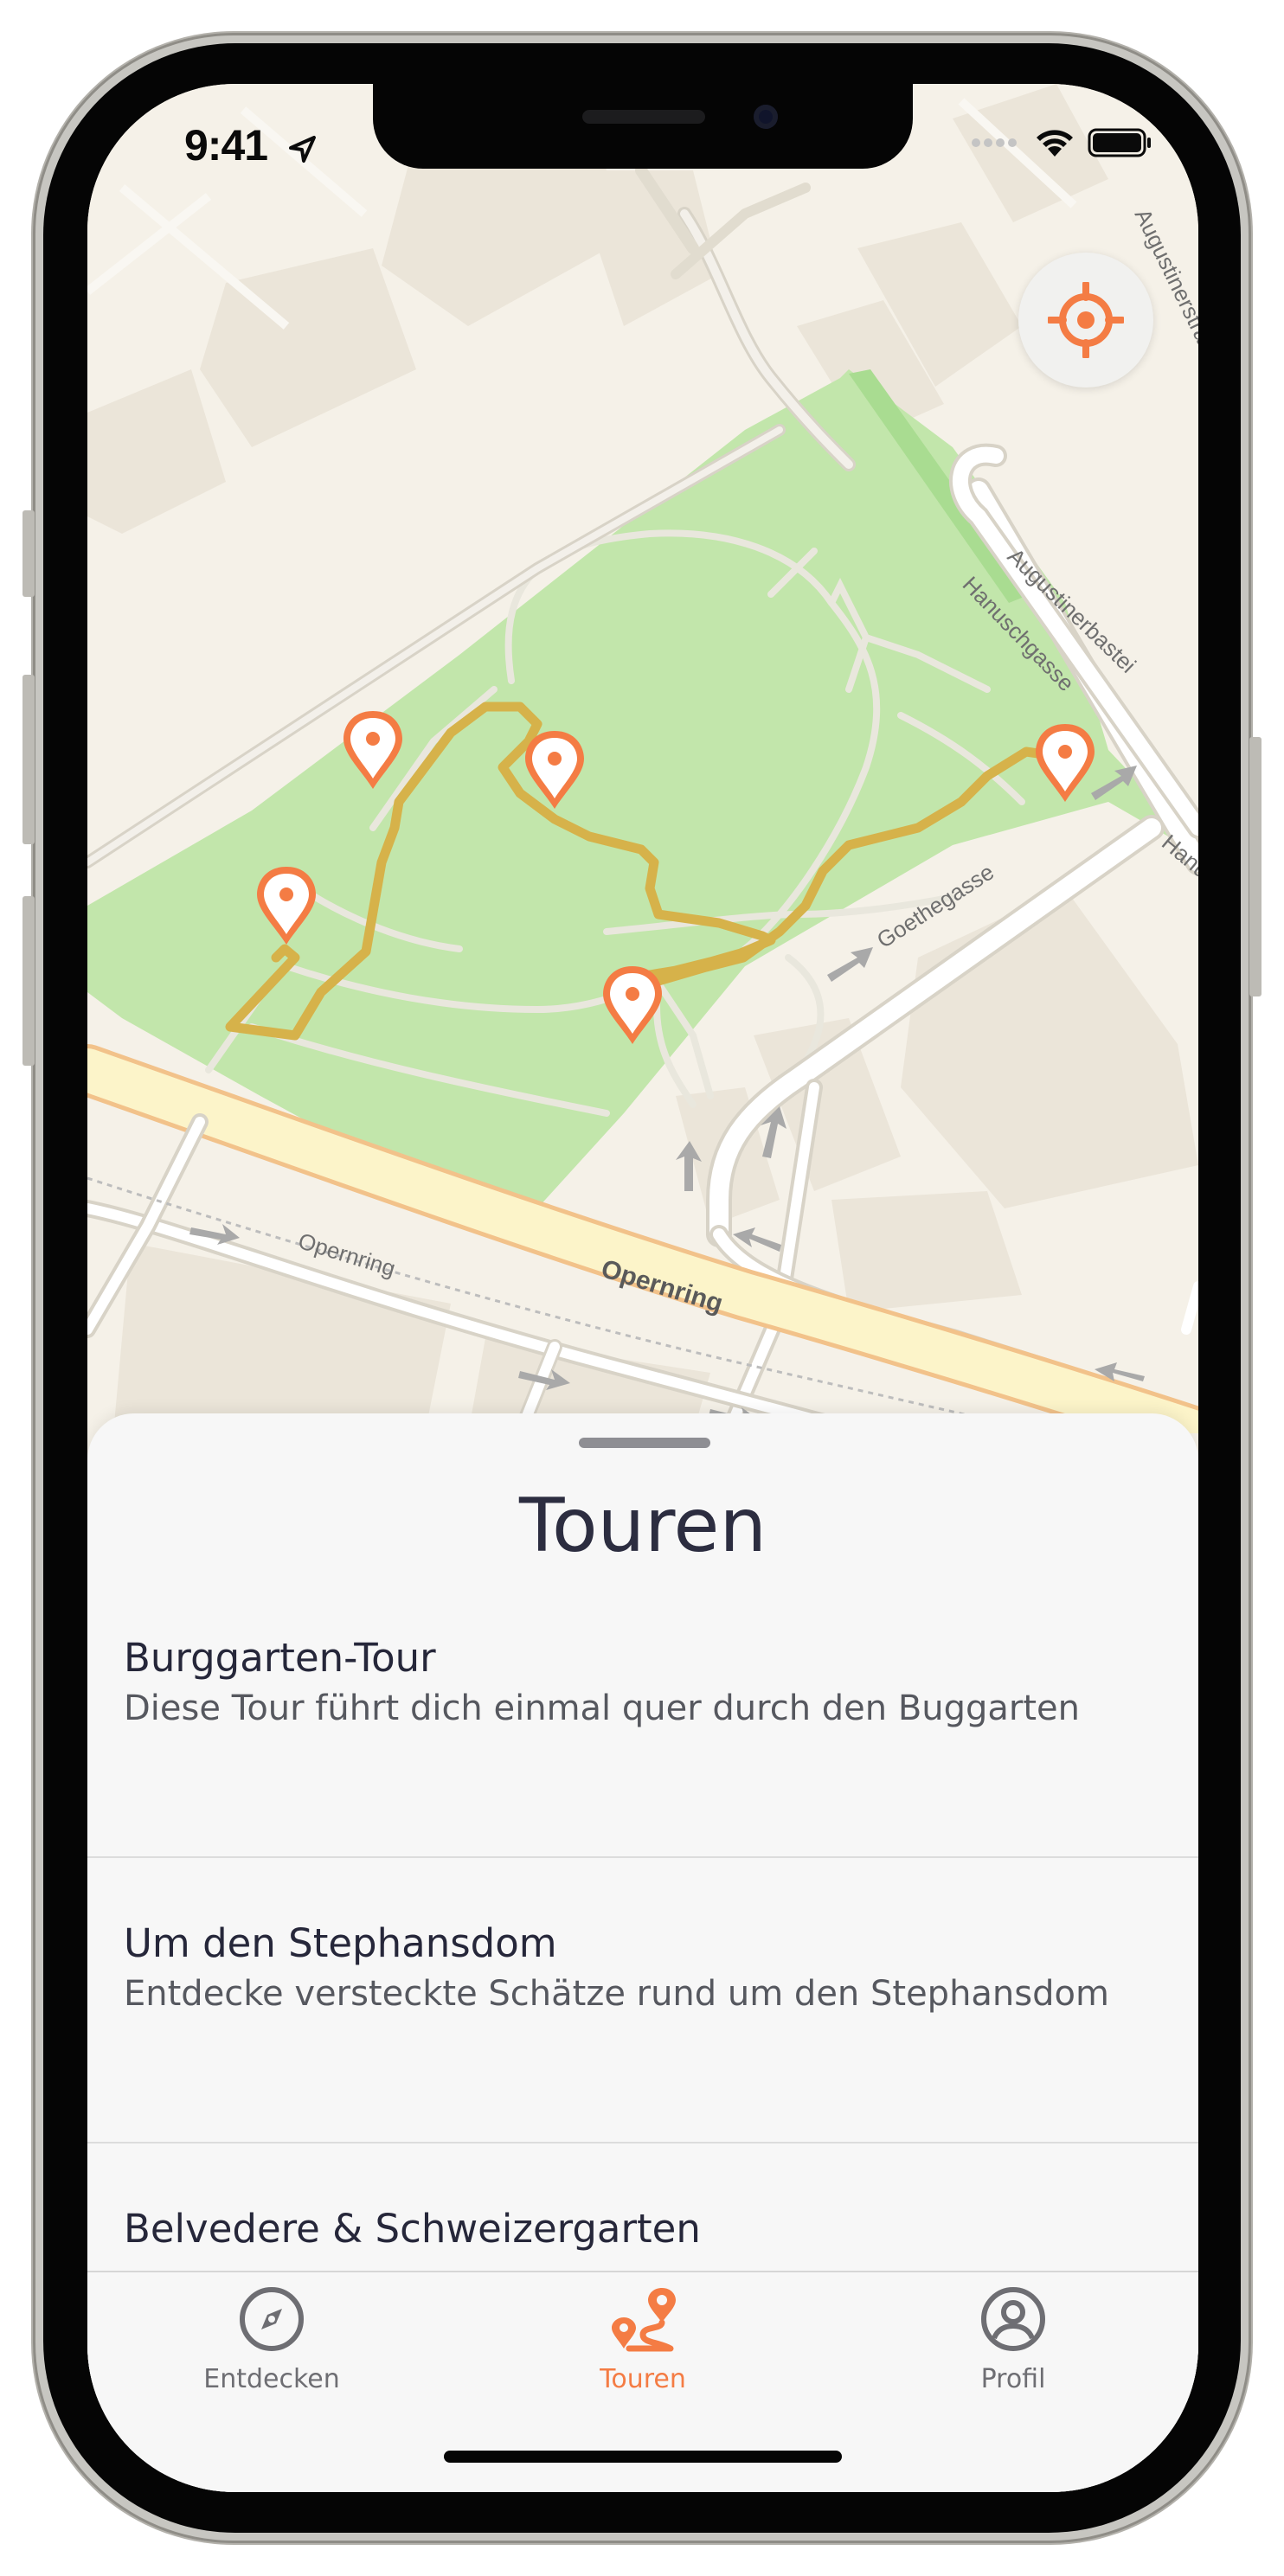 The height and width of the screenshot is (2576, 1284). Describe the element at coordinates (1119, 142) in the screenshot. I see `battery-icon` at that location.